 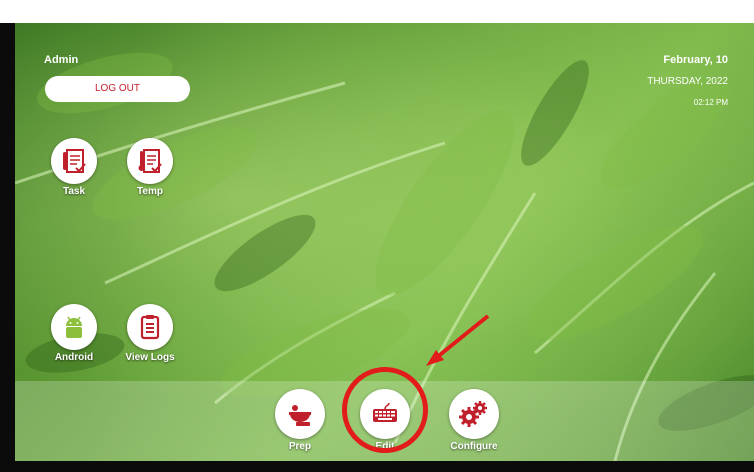 What do you see at coordinates (150, 161) in the screenshot?
I see `temperature-log-icon` at bounding box center [150, 161].